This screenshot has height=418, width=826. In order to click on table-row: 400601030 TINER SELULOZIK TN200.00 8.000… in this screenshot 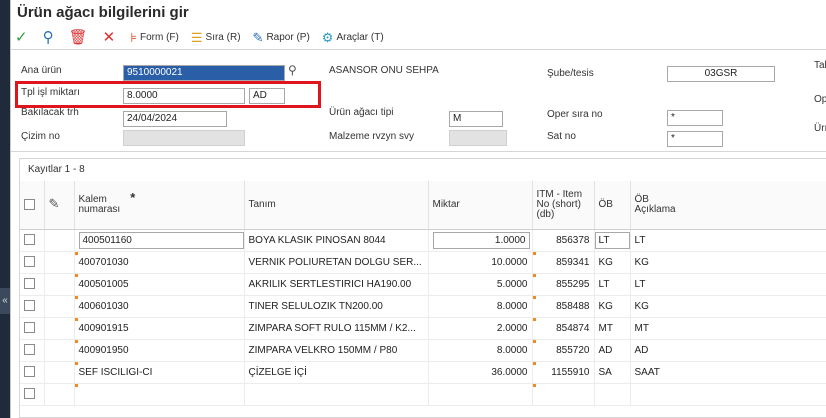, I will do `click(423, 306)`.